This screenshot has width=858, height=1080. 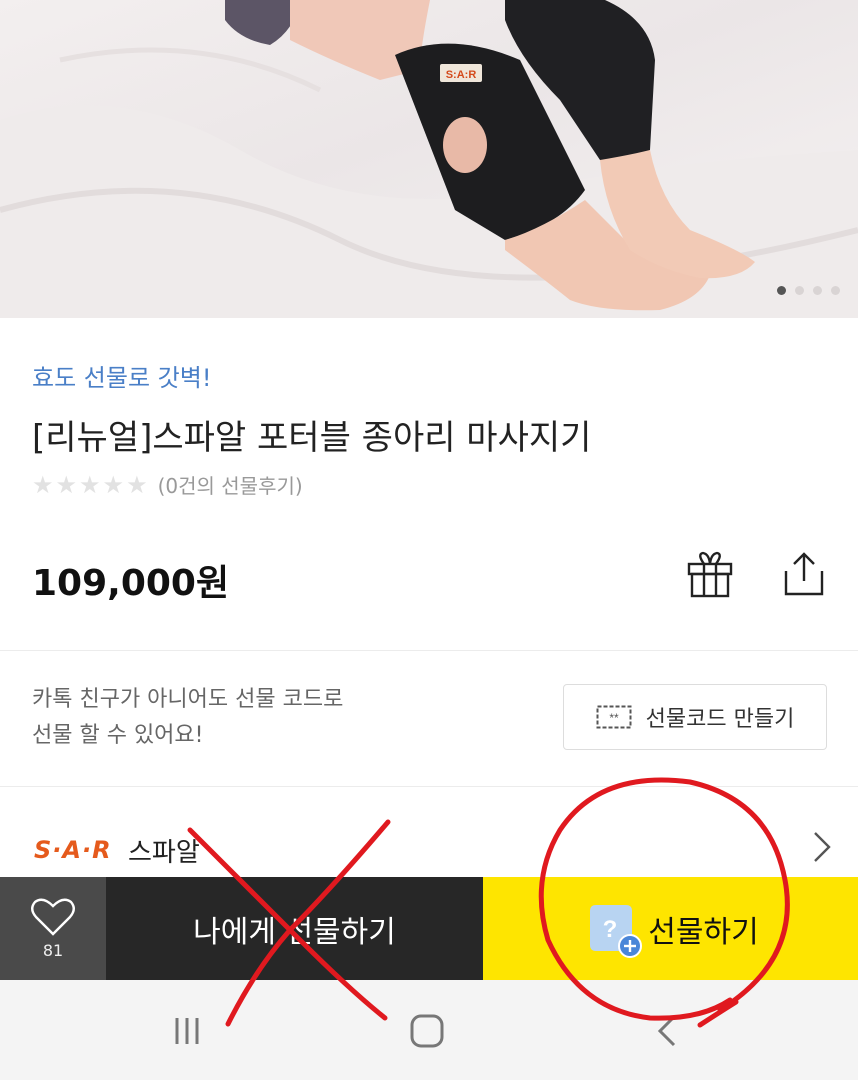 I want to click on recent-apps-button, so click(x=187, y=1031).